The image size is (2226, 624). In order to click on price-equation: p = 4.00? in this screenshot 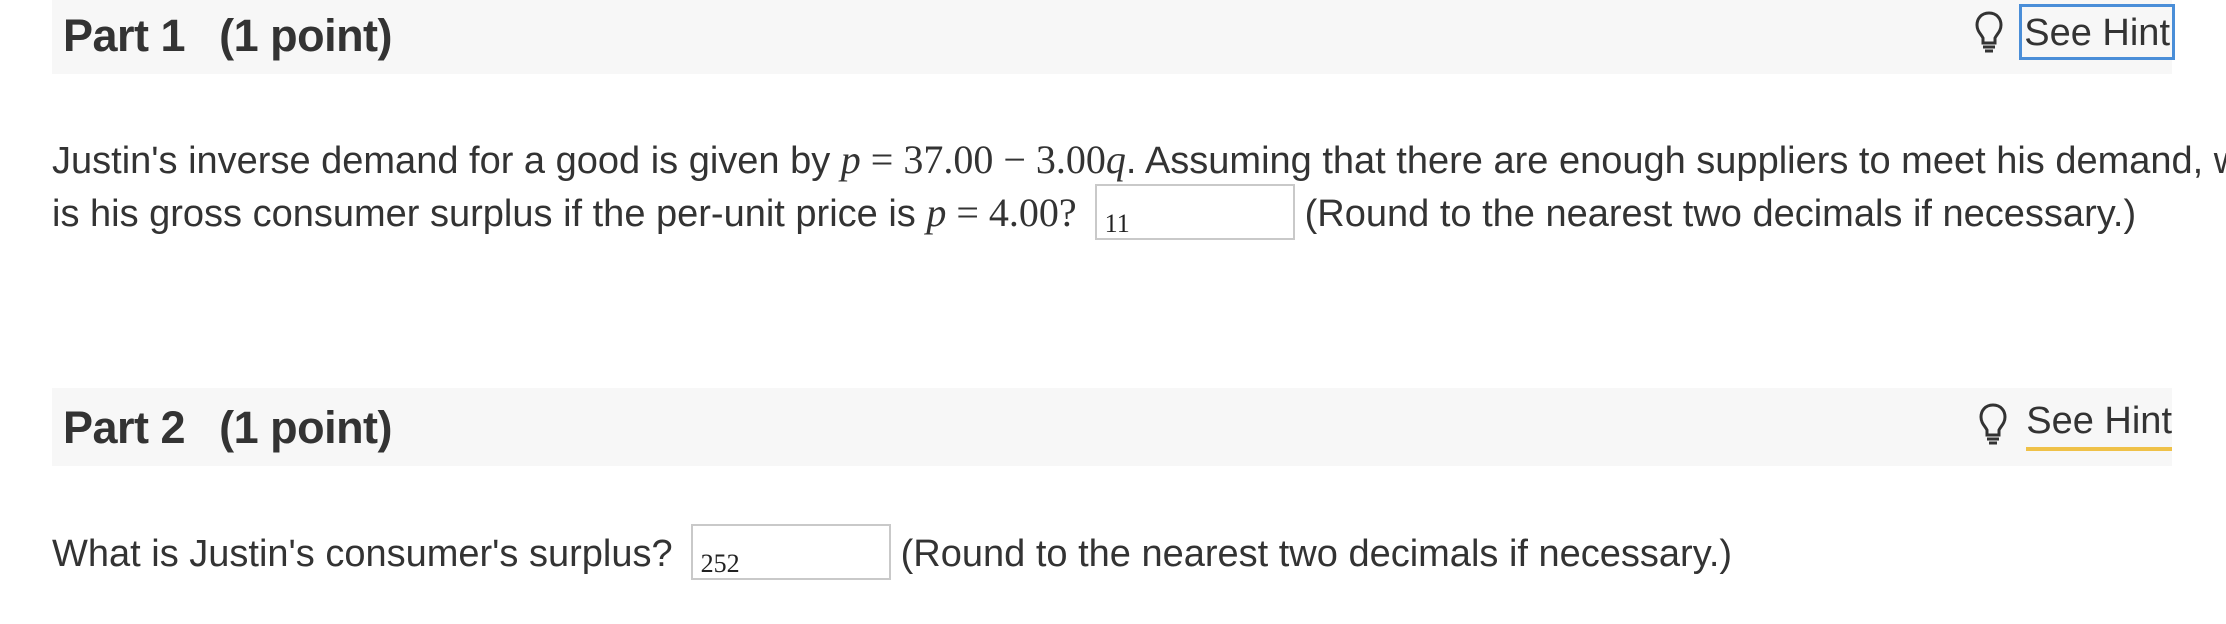, I will do `click(1001, 212)`.